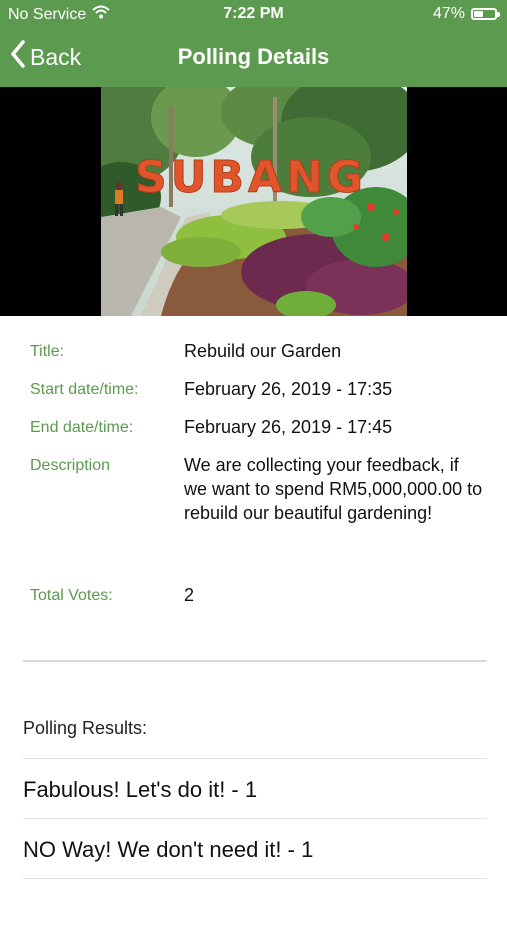 This screenshot has height=939, width=507. What do you see at coordinates (168, 849) in the screenshot?
I see `poll-result-text: NO Way! We don't need it! - 1` at bounding box center [168, 849].